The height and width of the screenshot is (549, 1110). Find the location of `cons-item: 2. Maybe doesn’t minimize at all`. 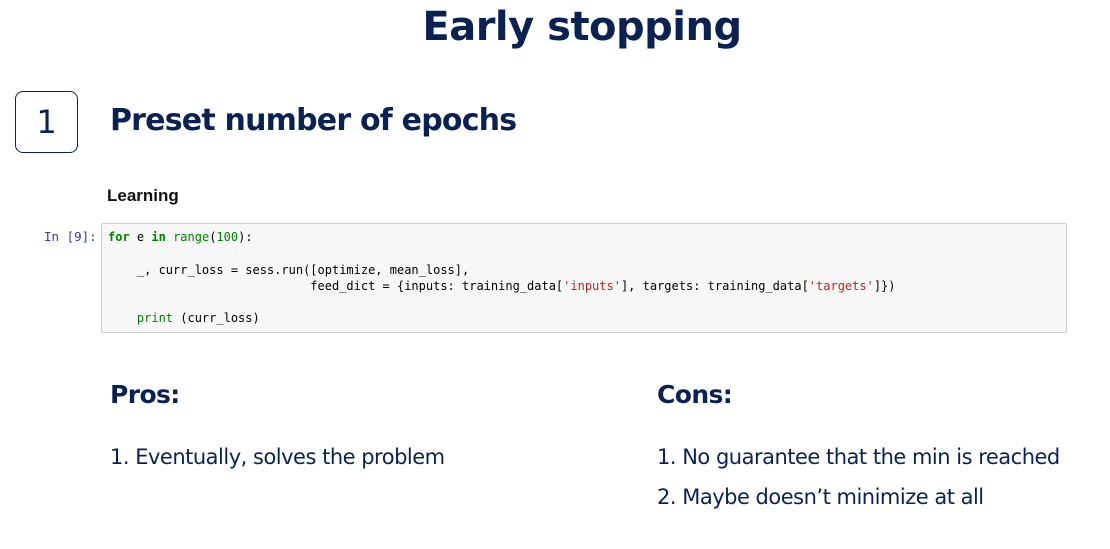

cons-item: 2. Maybe doesn’t minimize at all is located at coordinates (820, 497).